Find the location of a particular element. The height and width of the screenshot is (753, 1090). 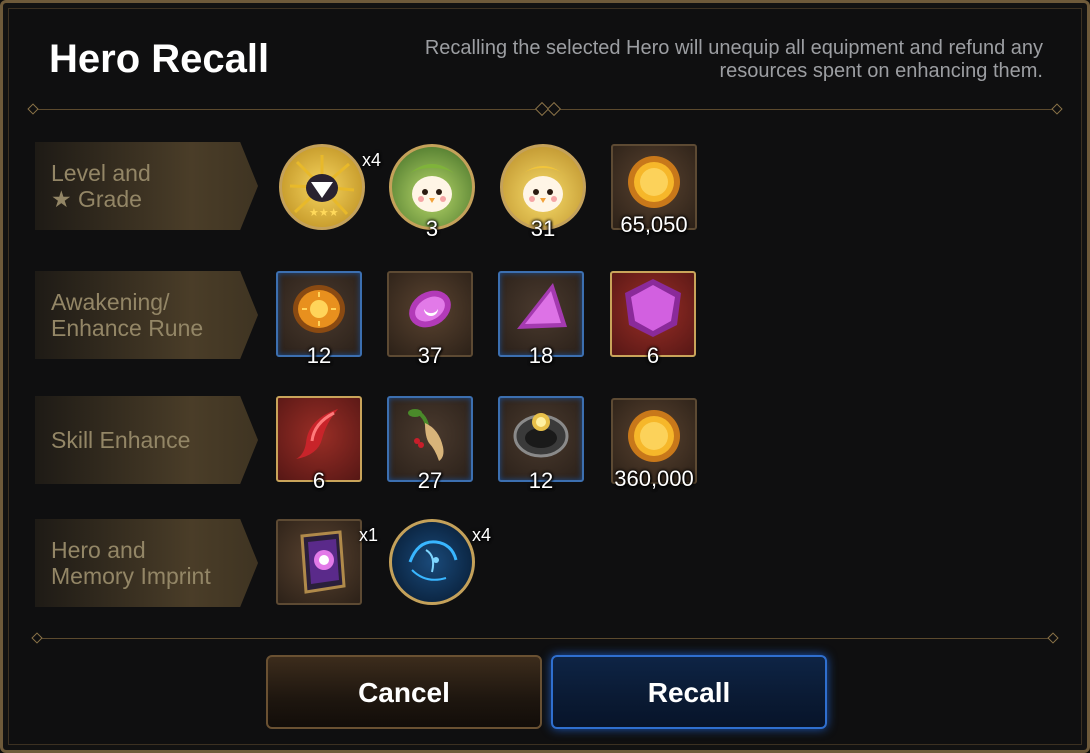

reward-item: 3 is located at coordinates (432, 192).